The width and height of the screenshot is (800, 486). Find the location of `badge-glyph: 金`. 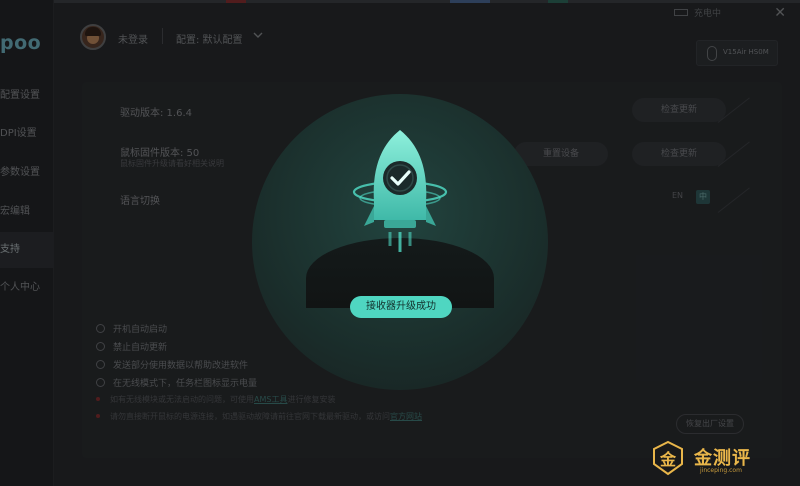

badge-glyph: 金 is located at coordinates (668, 459).